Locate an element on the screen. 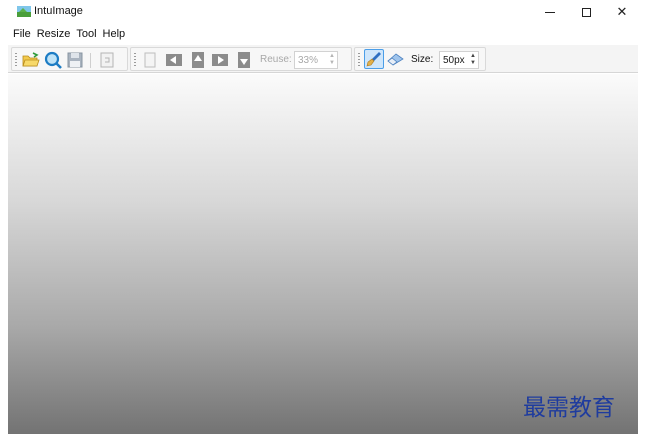  arrow-left-icon is located at coordinates (174, 60).